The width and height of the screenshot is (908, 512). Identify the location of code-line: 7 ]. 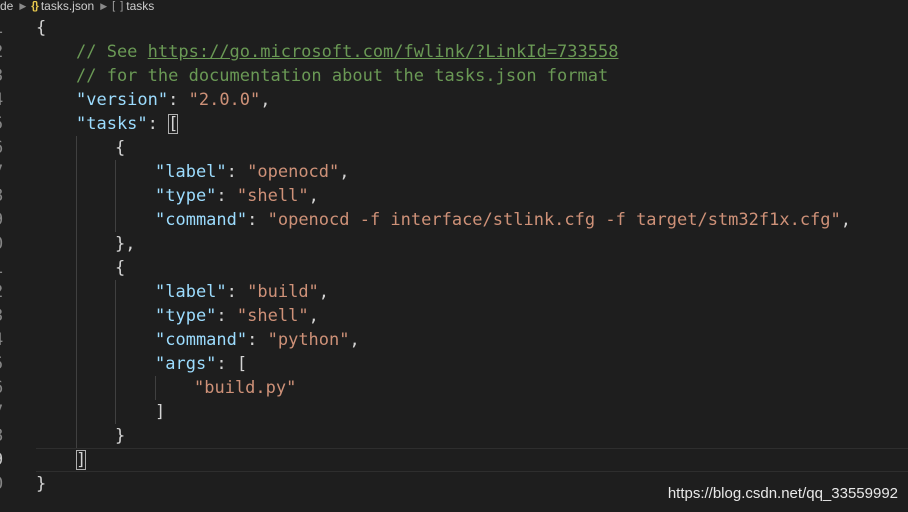
(454, 412).